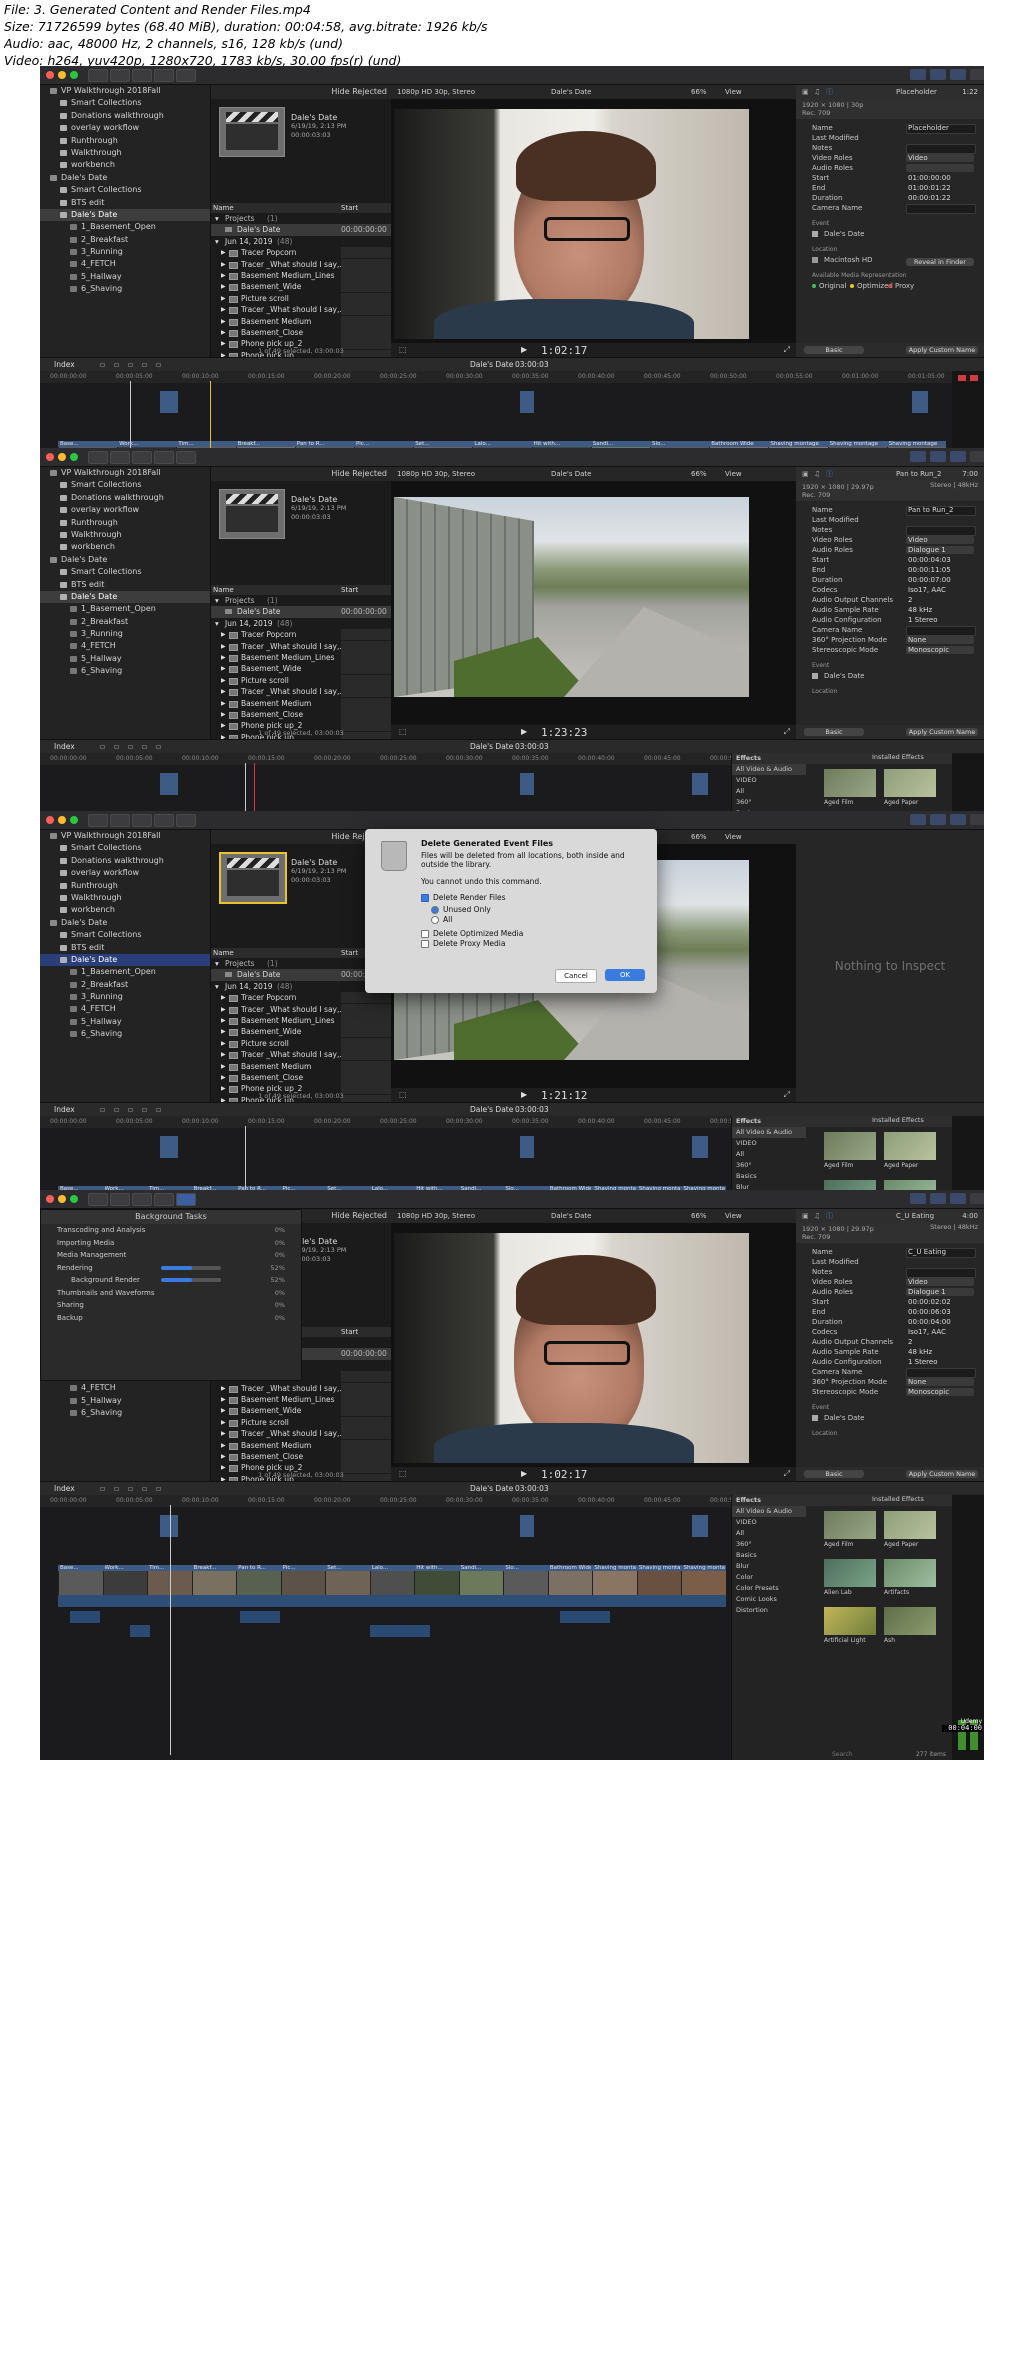 The width and height of the screenshot is (1024, 2368). I want to click on date-group: ▾ Jun 14, 2019 (48), so click(301, 623).